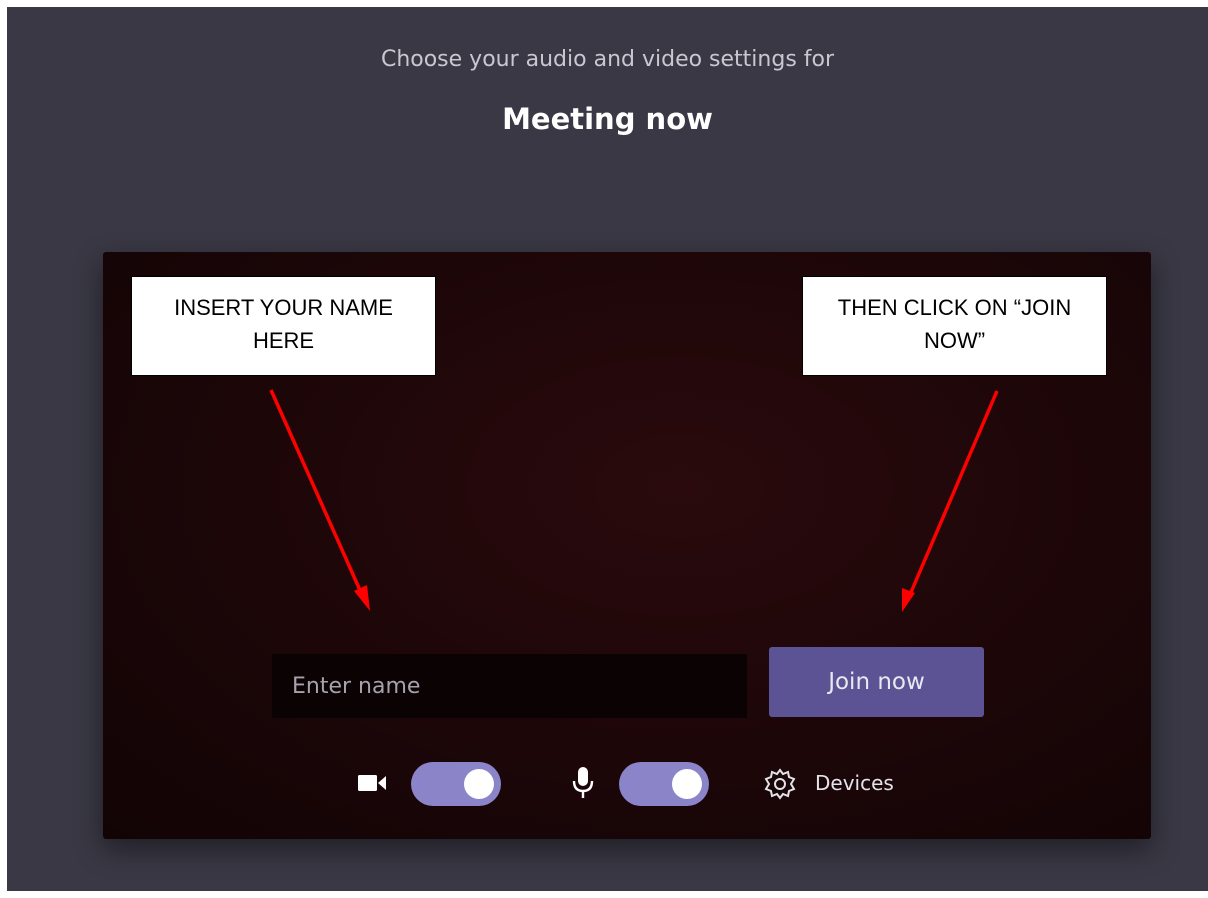 This screenshot has width=1208, height=898. What do you see at coordinates (607, 119) in the screenshot?
I see `meeting-title: Meeting now` at bounding box center [607, 119].